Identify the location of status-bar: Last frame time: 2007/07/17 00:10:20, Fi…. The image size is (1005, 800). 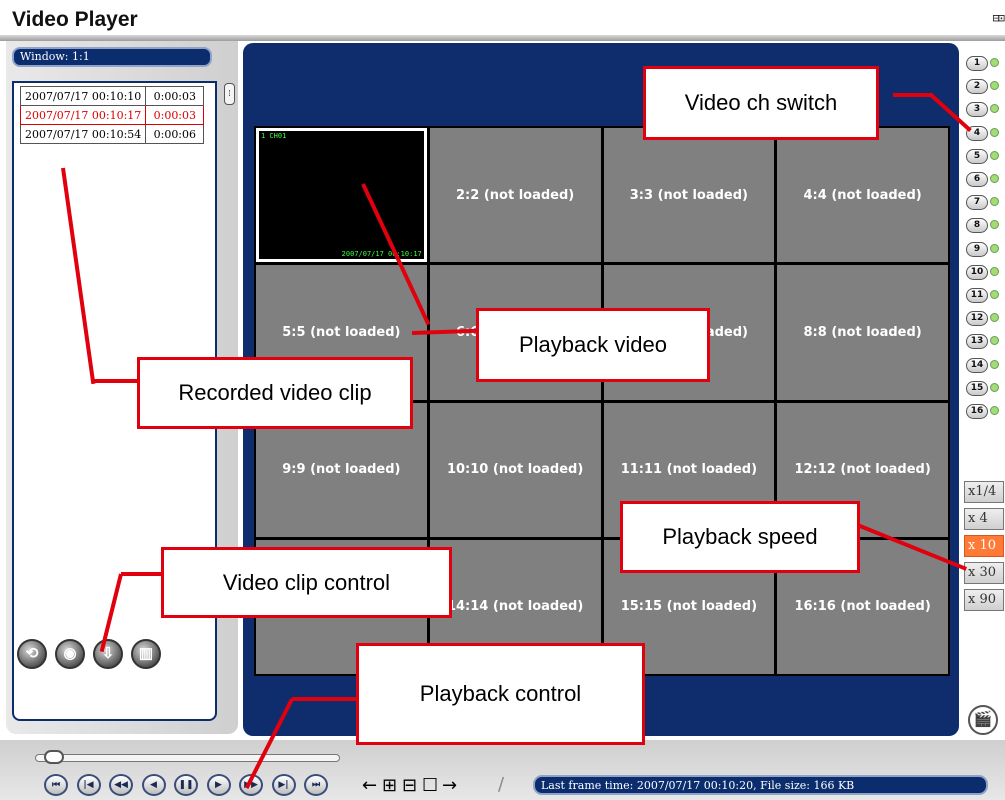
(760, 785).